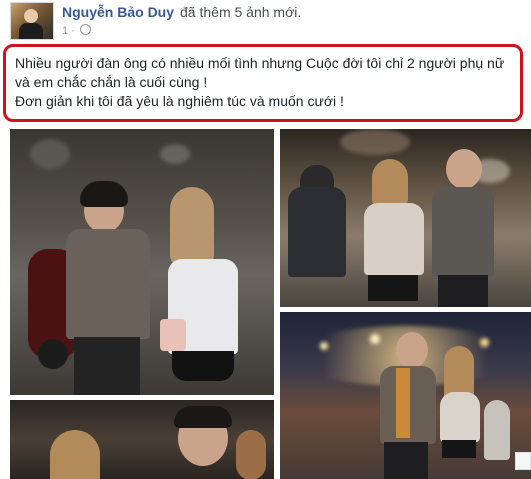  I want to click on avatar-face, so click(31, 16).